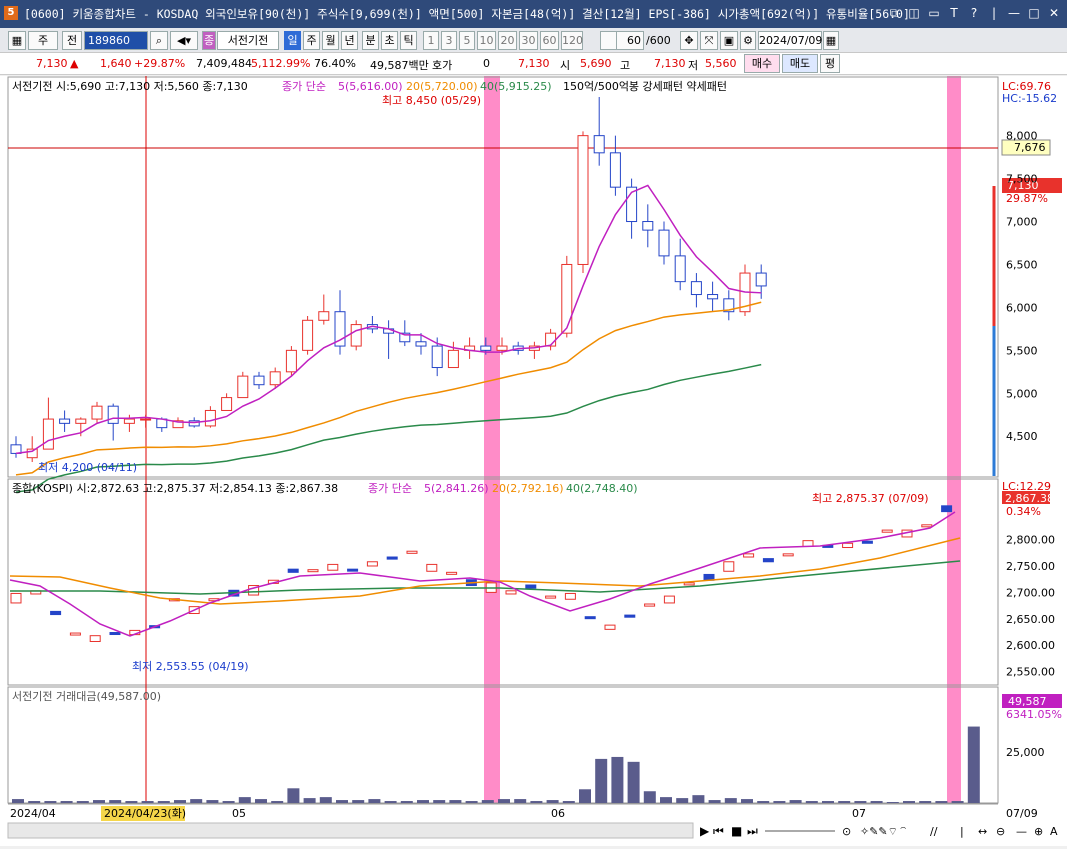 This screenshot has height=849, width=1067. I want to click on frame-icon: ▭, so click(934, 13).